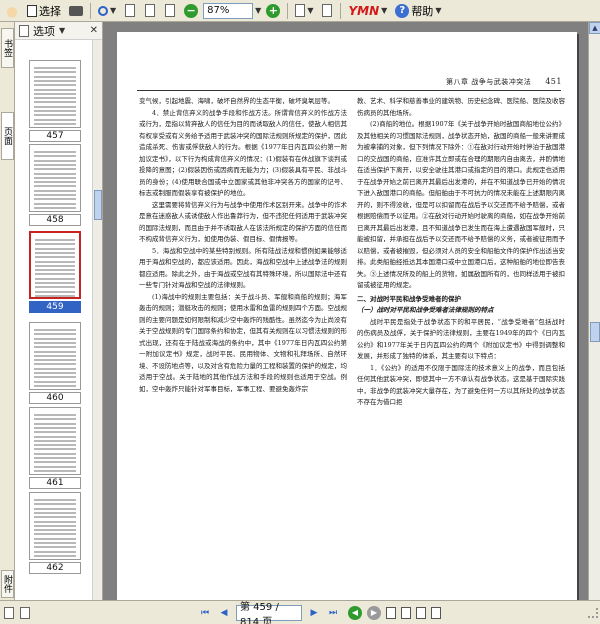  I want to click on camera-icon, so click(76, 10).